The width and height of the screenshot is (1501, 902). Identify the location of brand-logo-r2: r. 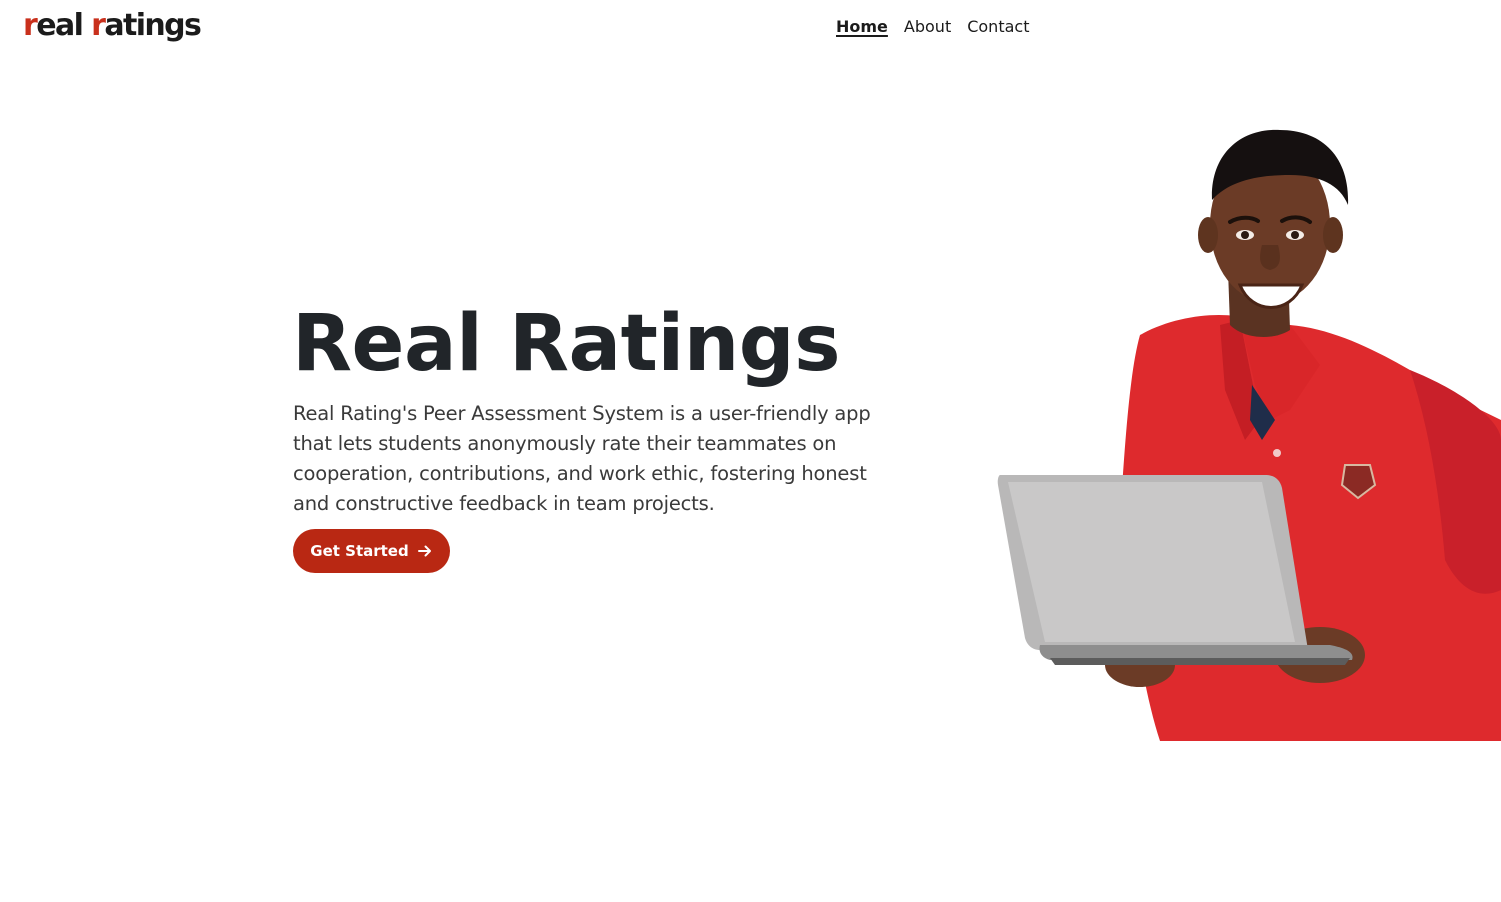
(98, 25).